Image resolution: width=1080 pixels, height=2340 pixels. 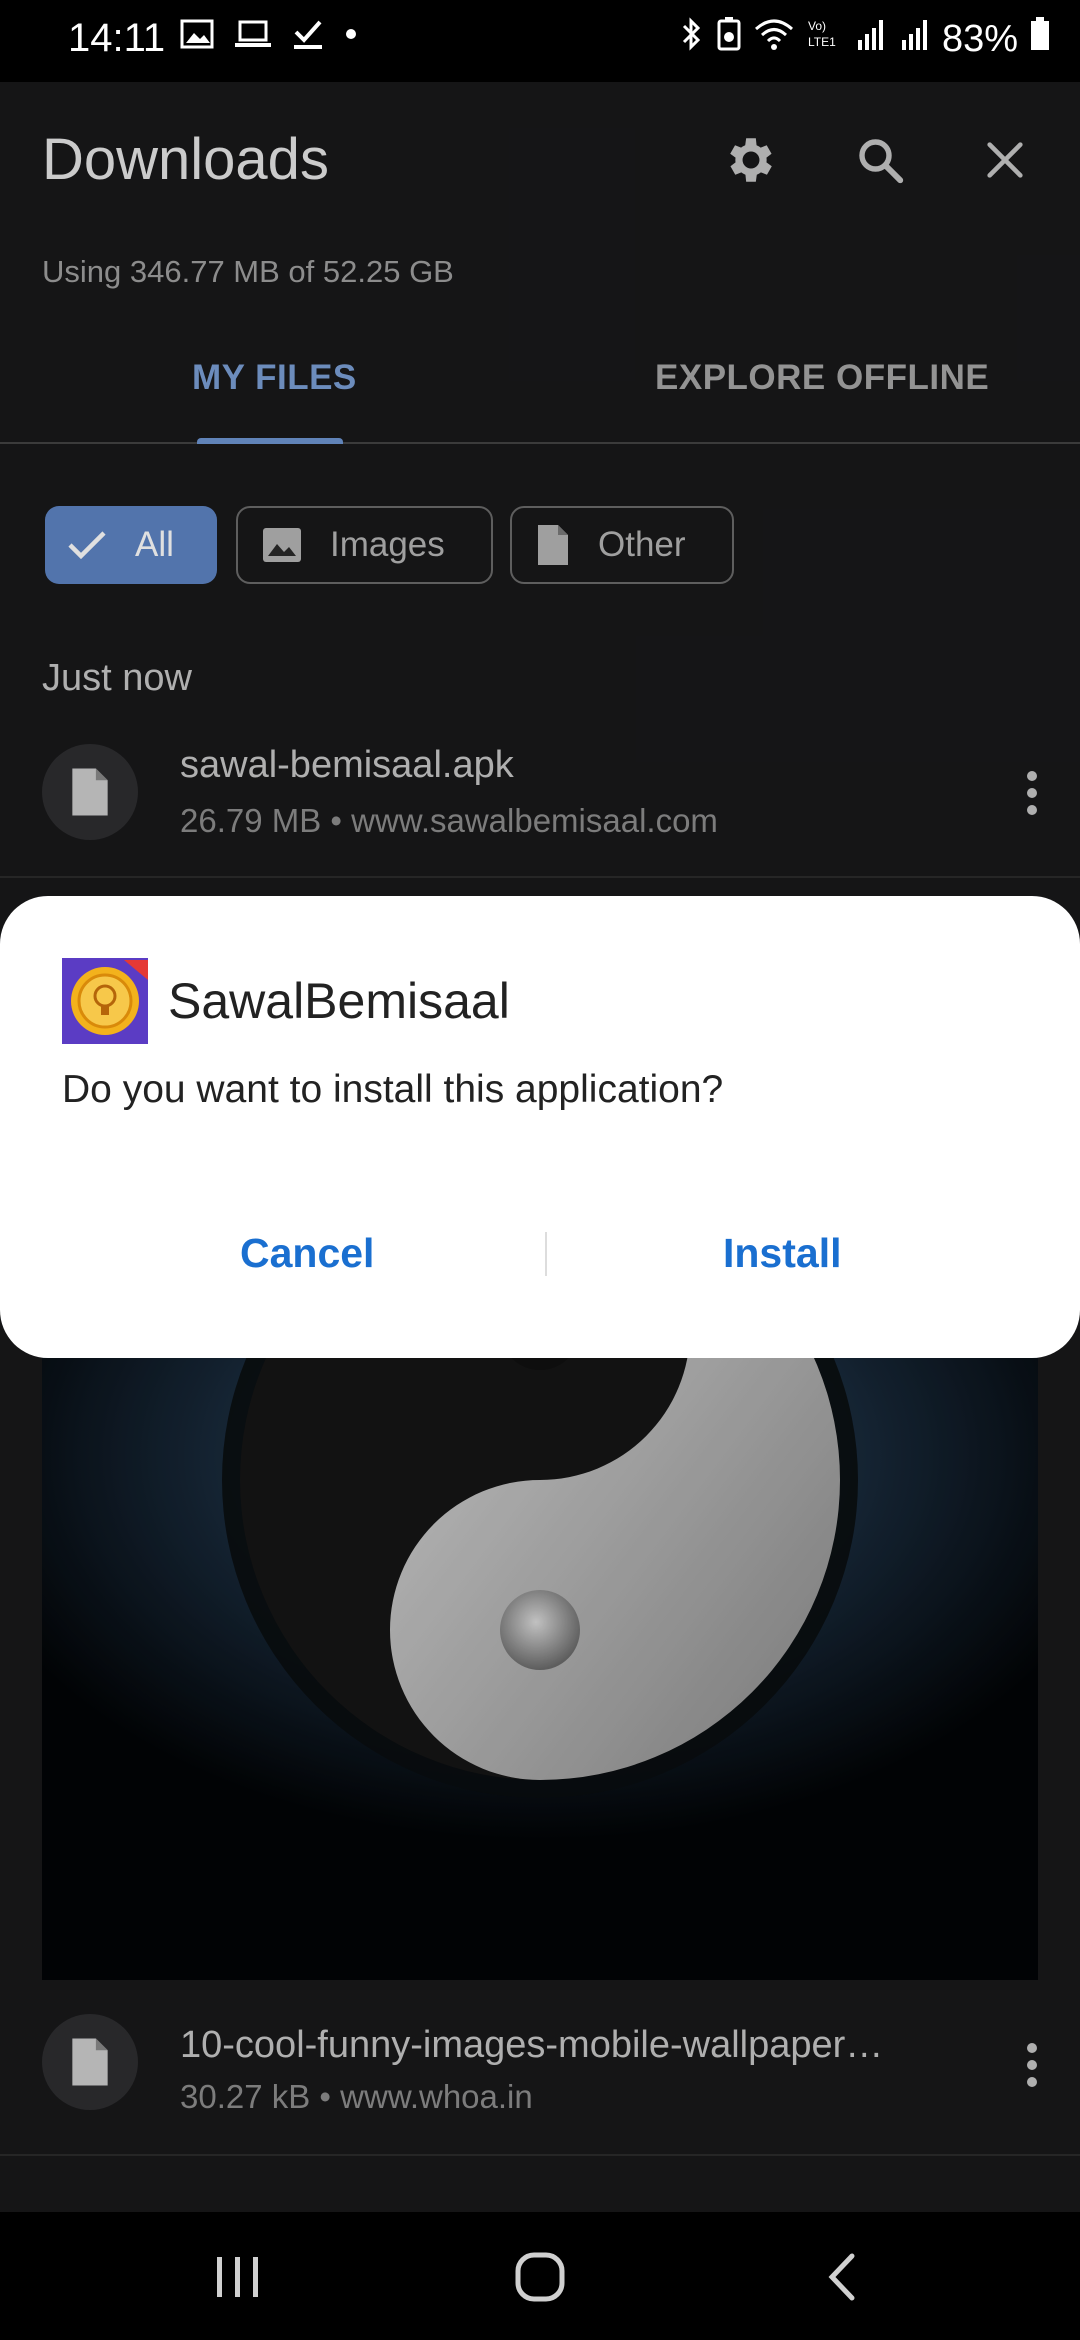 I want to click on svg-text: LTE1, so click(x=822, y=42).